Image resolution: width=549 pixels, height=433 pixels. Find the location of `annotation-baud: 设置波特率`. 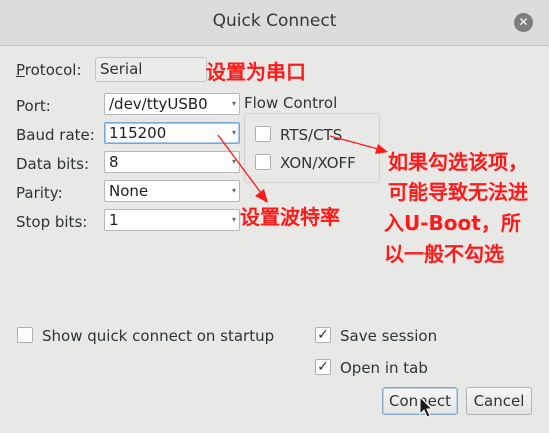

annotation-baud: 设置波特率 is located at coordinates (290, 217).